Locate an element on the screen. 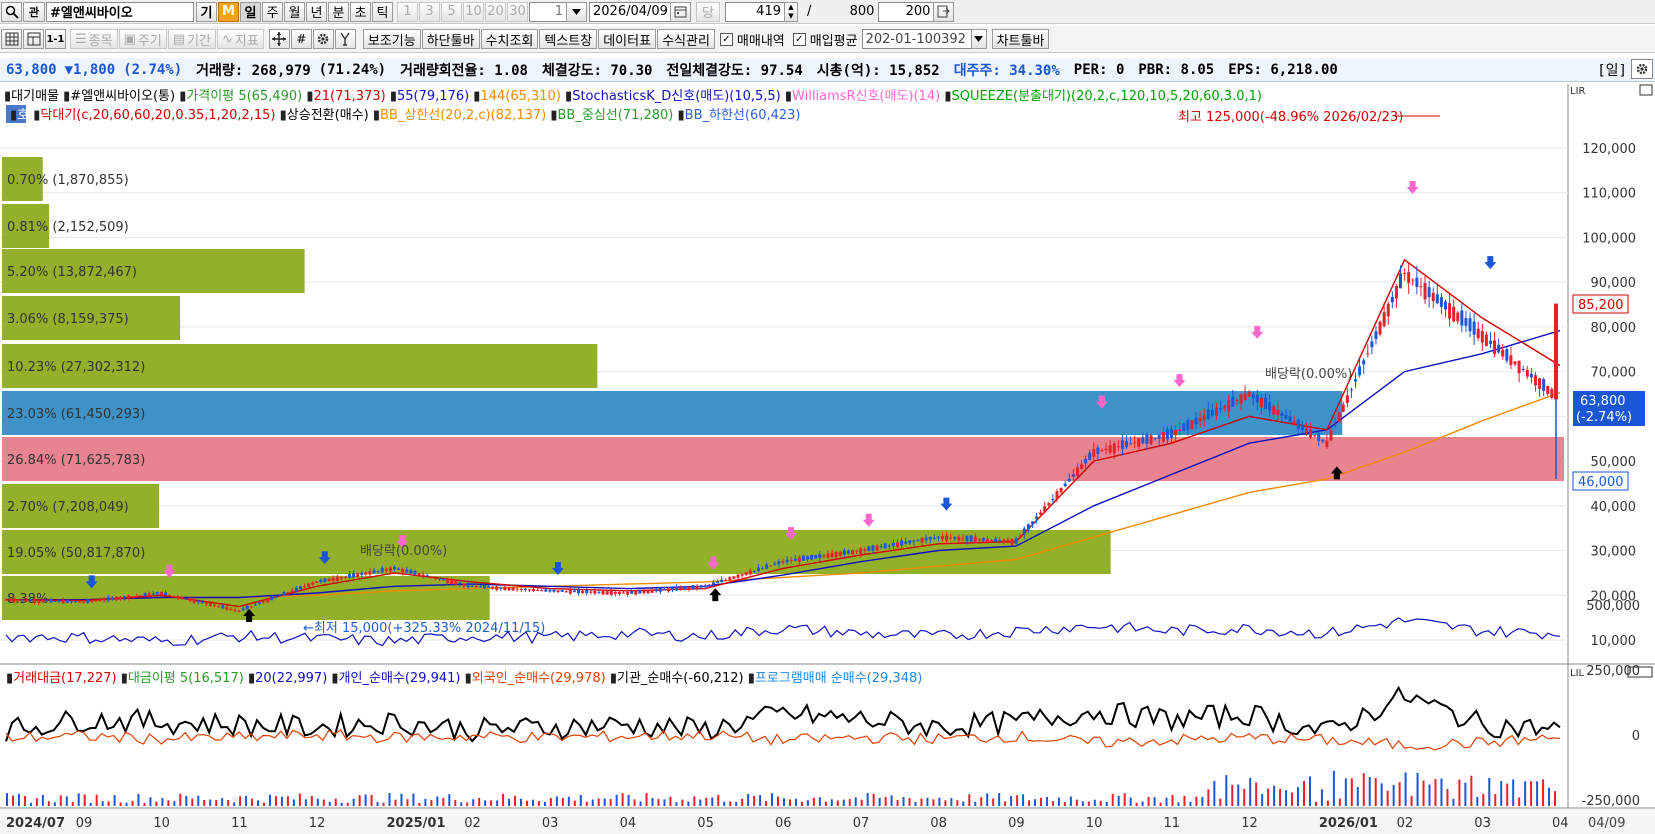 Image resolution: width=1655 pixels, height=834 pixels. zoom-apply-icon is located at coordinates (944, 11).